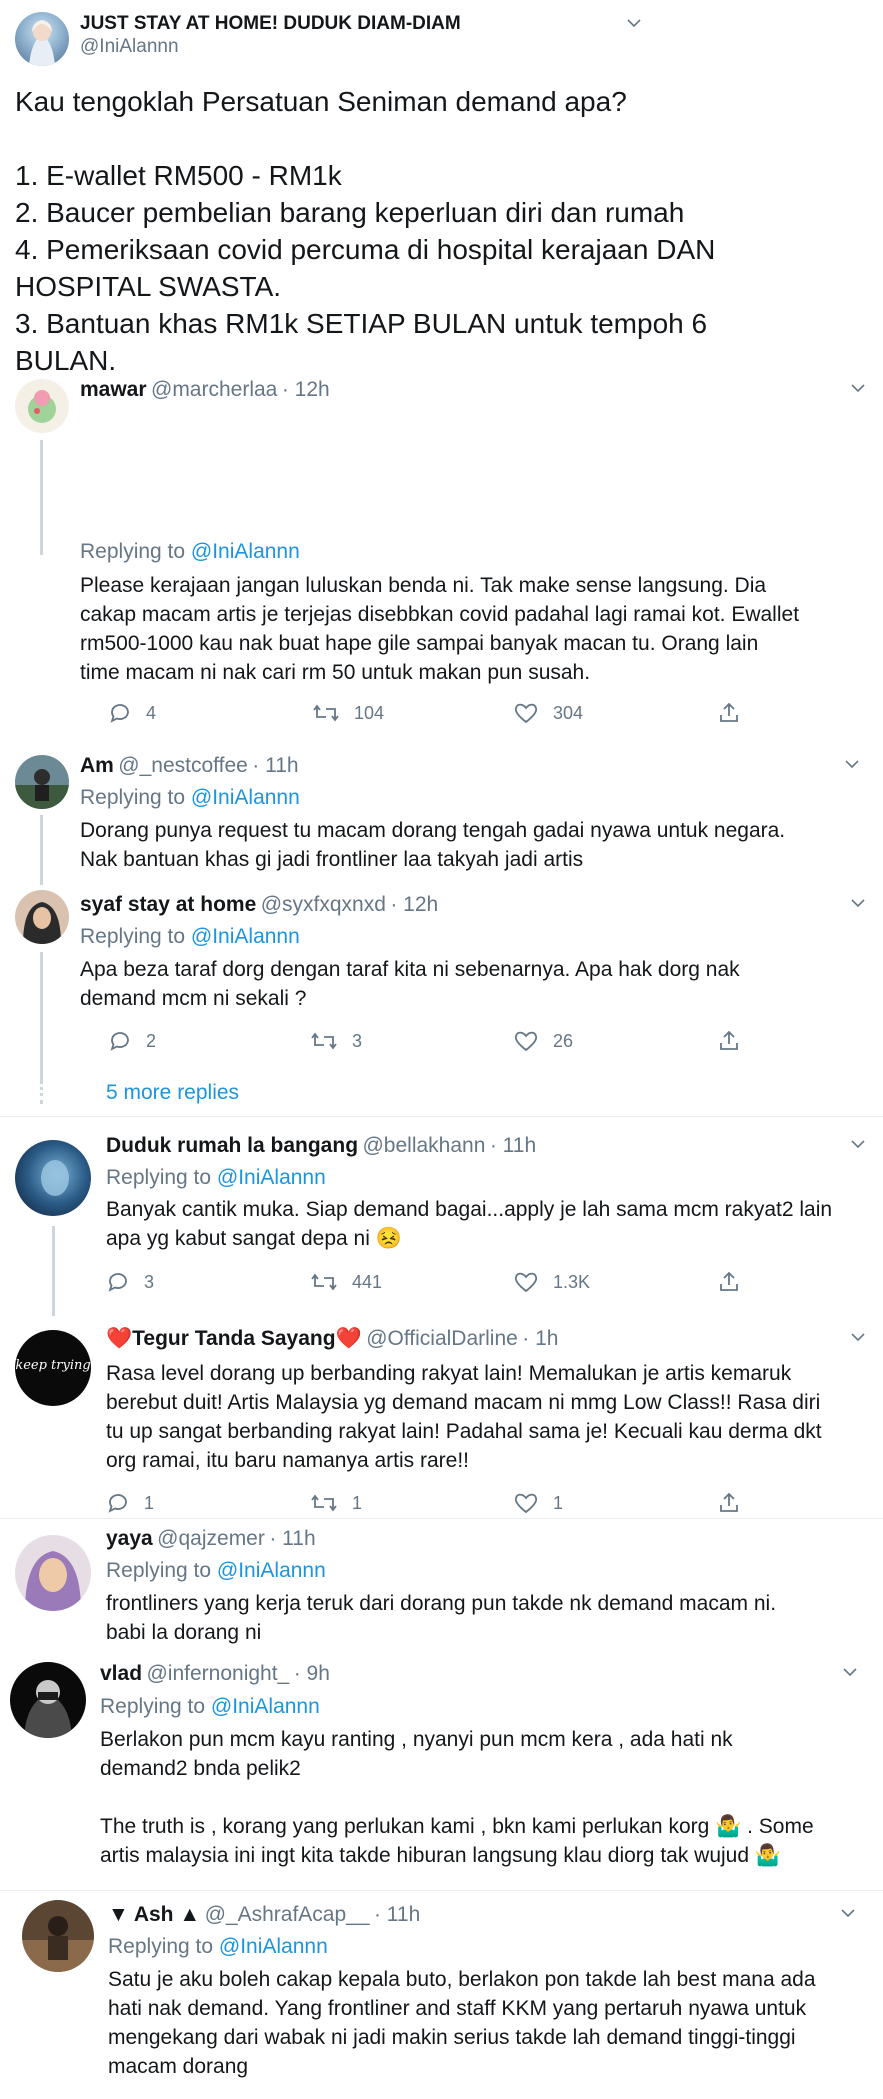 The image size is (883, 2099). What do you see at coordinates (287, 1914) in the screenshot?
I see `author-handle: @_AshrafAcap__` at bounding box center [287, 1914].